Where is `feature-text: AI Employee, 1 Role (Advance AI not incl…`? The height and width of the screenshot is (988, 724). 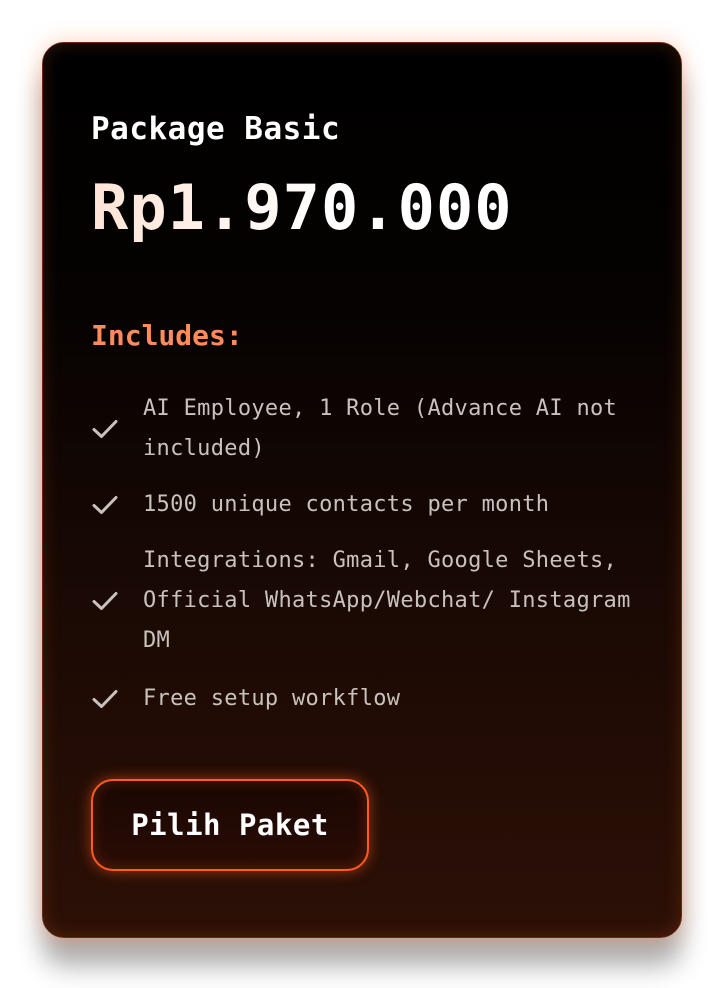 feature-text: AI Employee, 1 Role (Advance AI not incl… is located at coordinates (380, 428).